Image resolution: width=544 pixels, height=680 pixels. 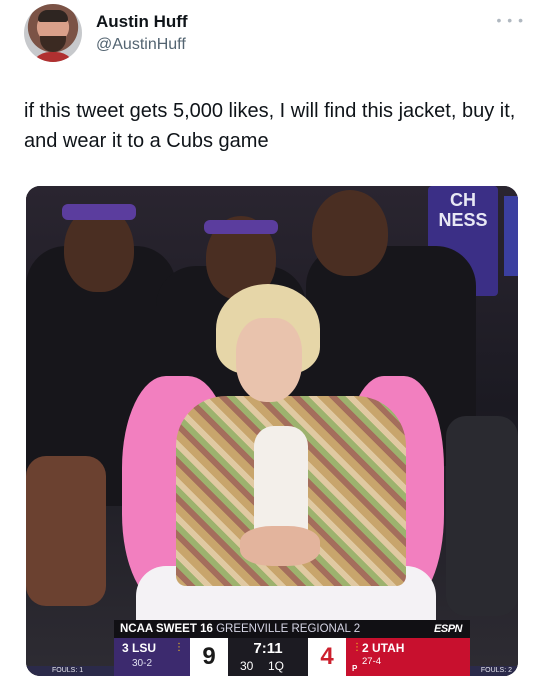 What do you see at coordinates (510, 20) in the screenshot?
I see `more-dots-icon: • • •` at bounding box center [510, 20].